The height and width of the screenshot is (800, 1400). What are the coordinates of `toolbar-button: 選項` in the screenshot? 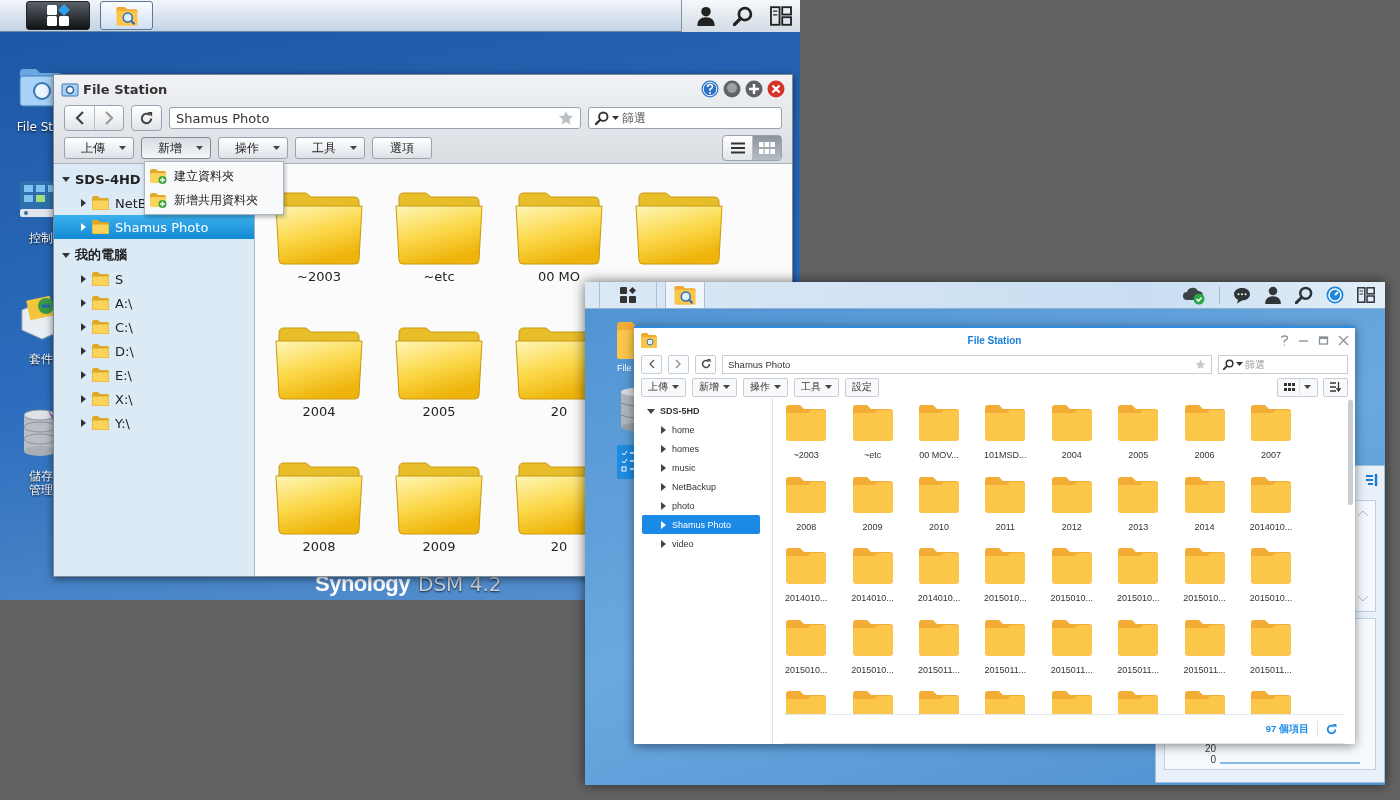 It's located at (402, 148).